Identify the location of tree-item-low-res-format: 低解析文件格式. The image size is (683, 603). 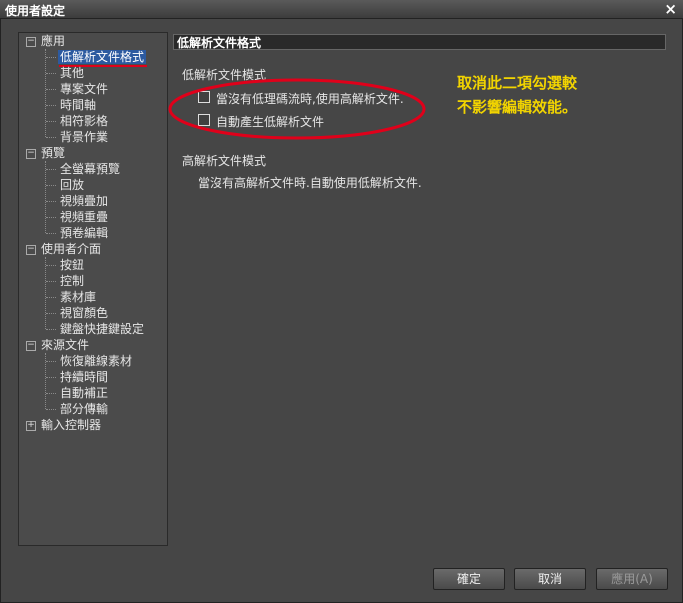
(102, 57).